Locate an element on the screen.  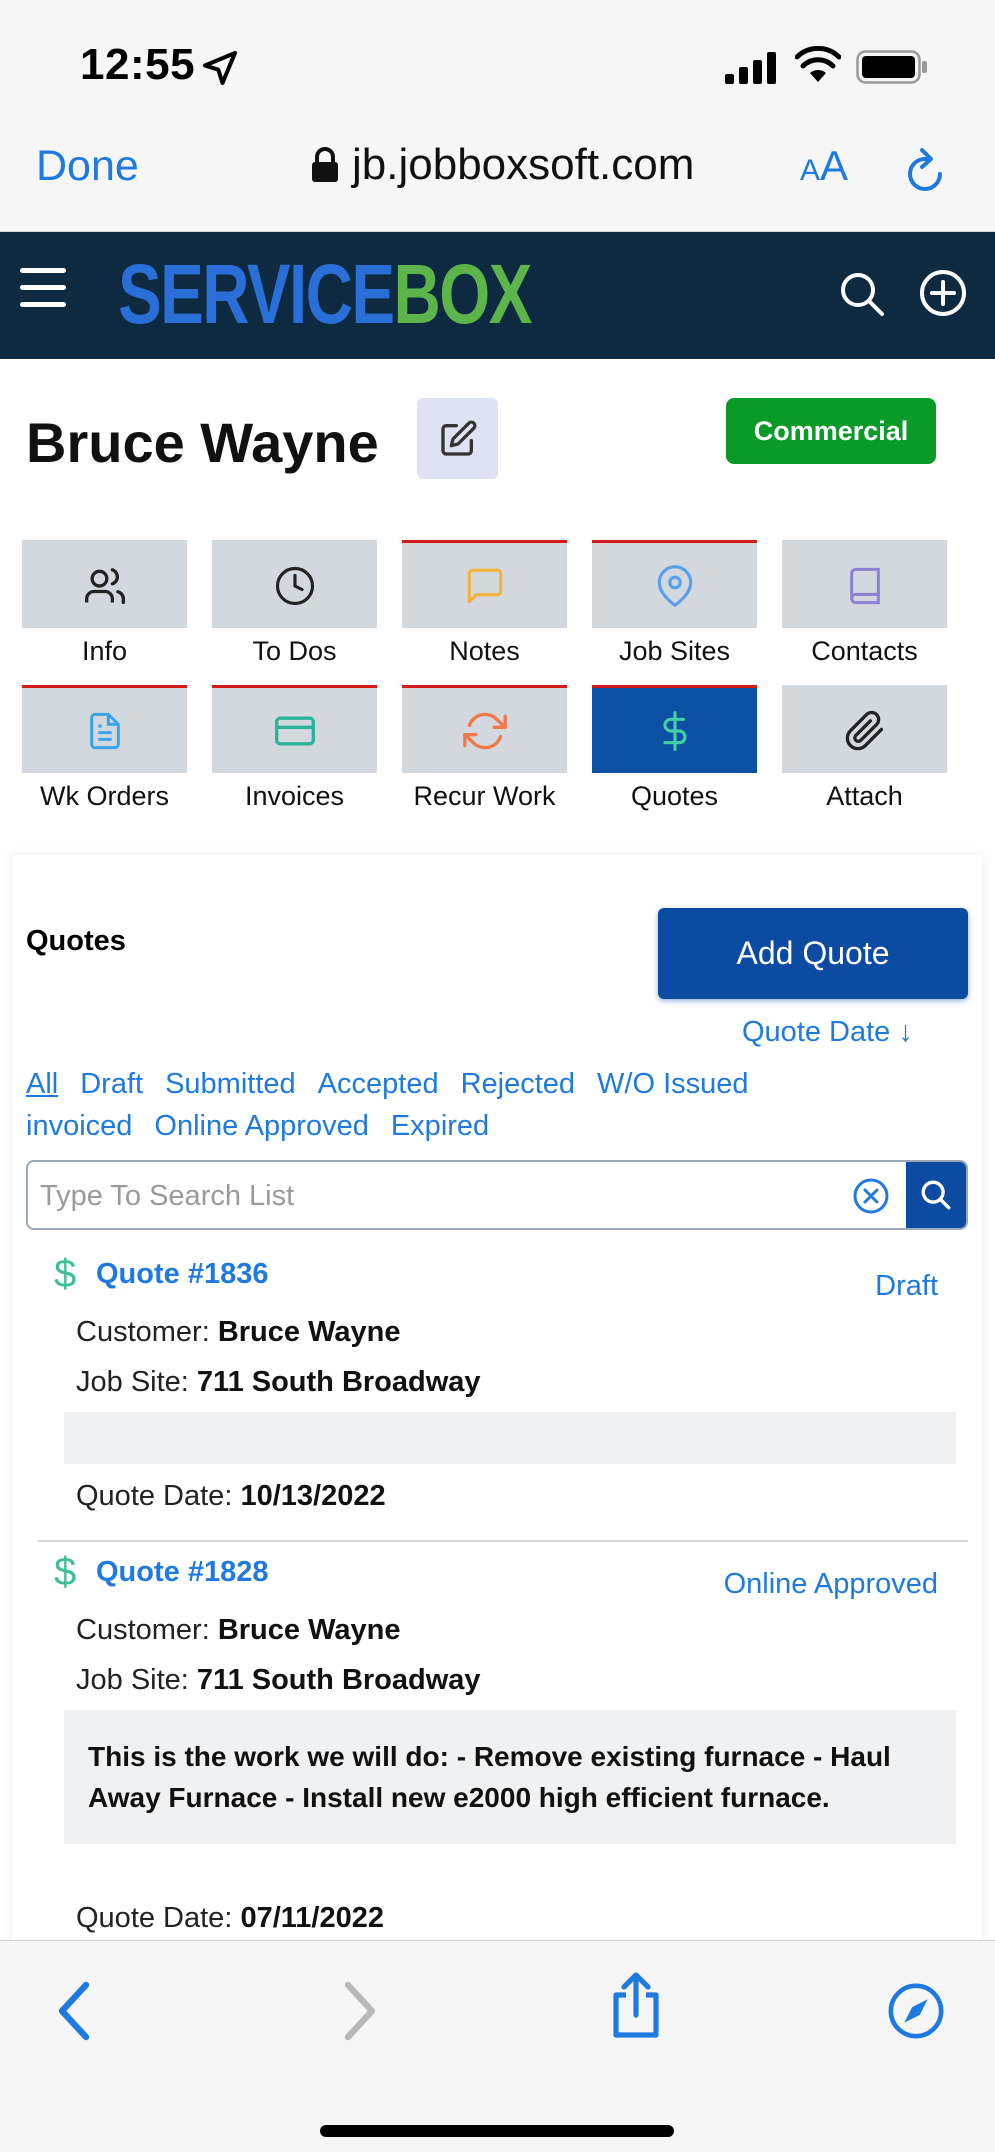
quote-date-value: 07/11/2022 is located at coordinates (312, 1918).